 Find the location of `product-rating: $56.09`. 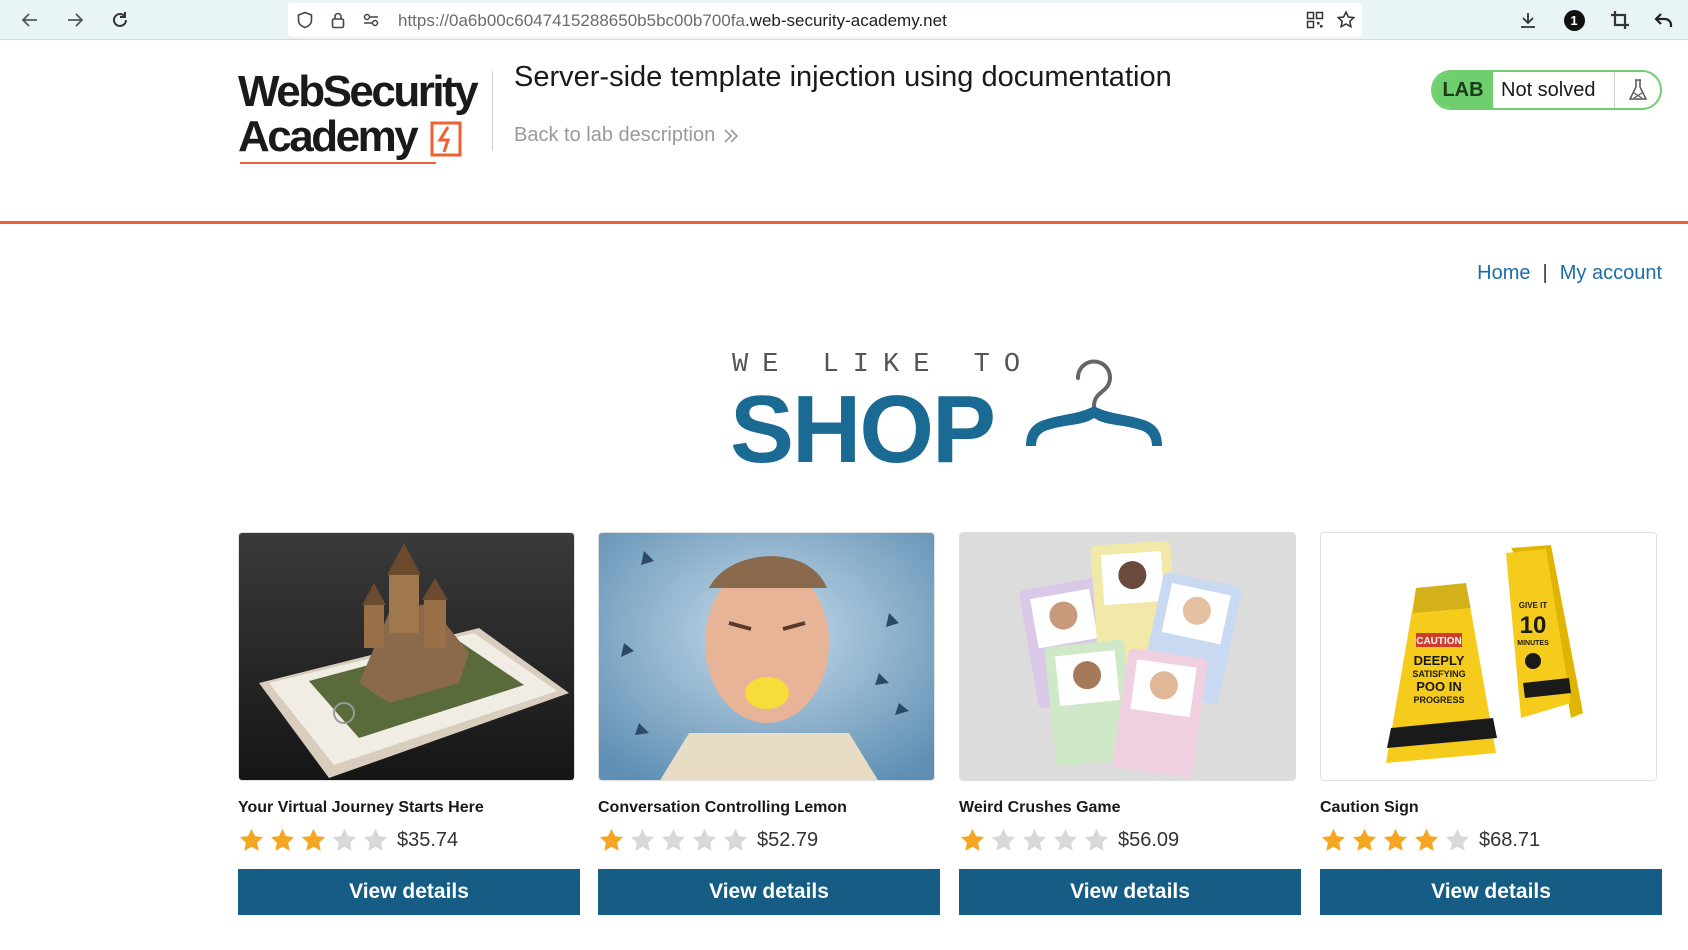

product-rating: $56.09 is located at coordinates (1130, 840).